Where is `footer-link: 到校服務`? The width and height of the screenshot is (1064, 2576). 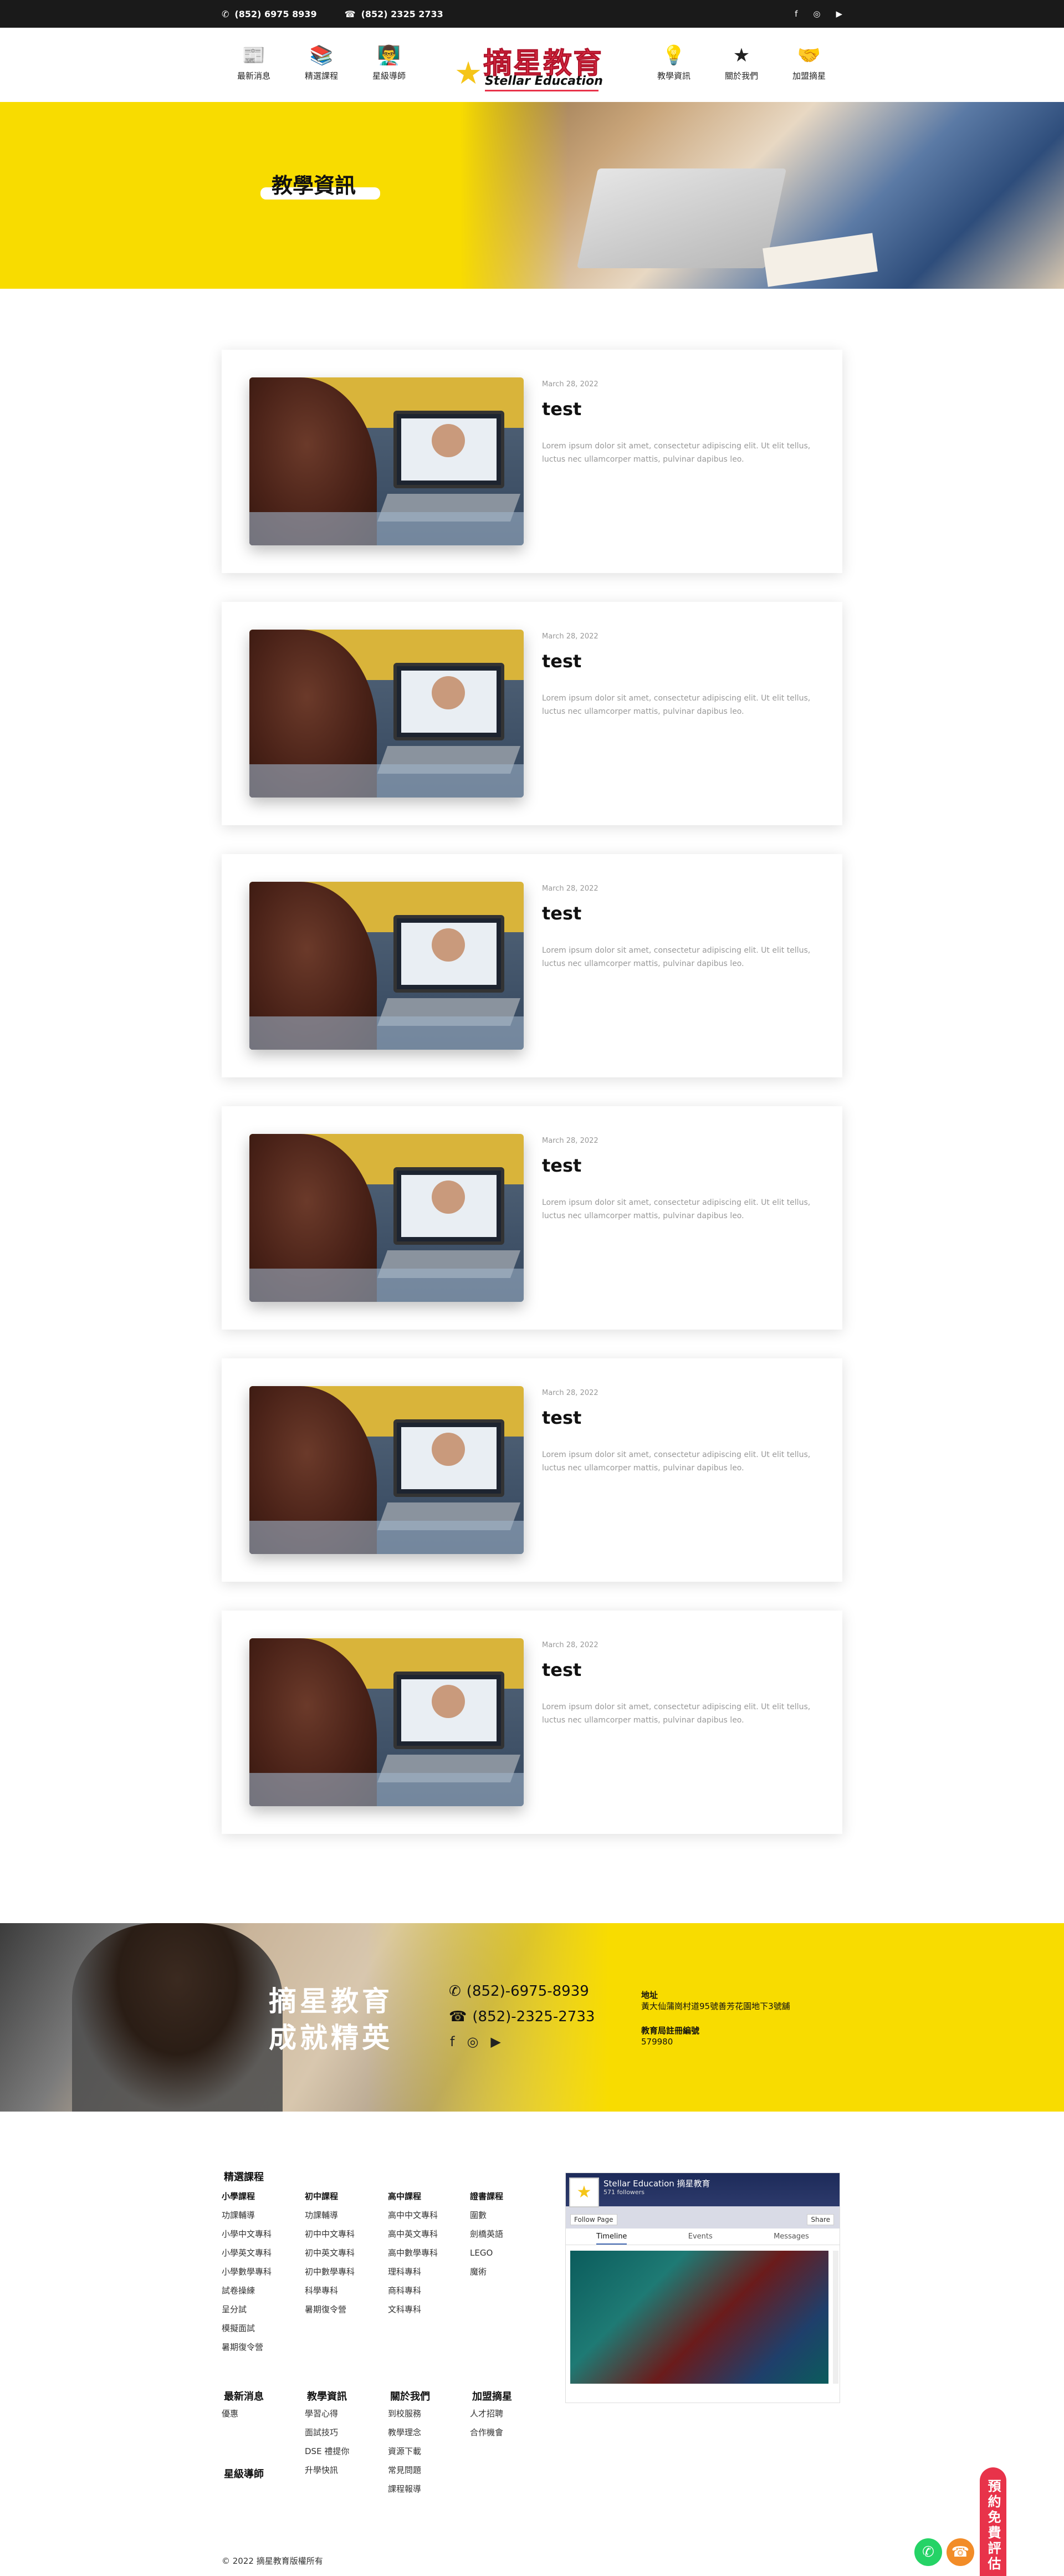
footer-link: 到校服務 is located at coordinates (404, 2414).